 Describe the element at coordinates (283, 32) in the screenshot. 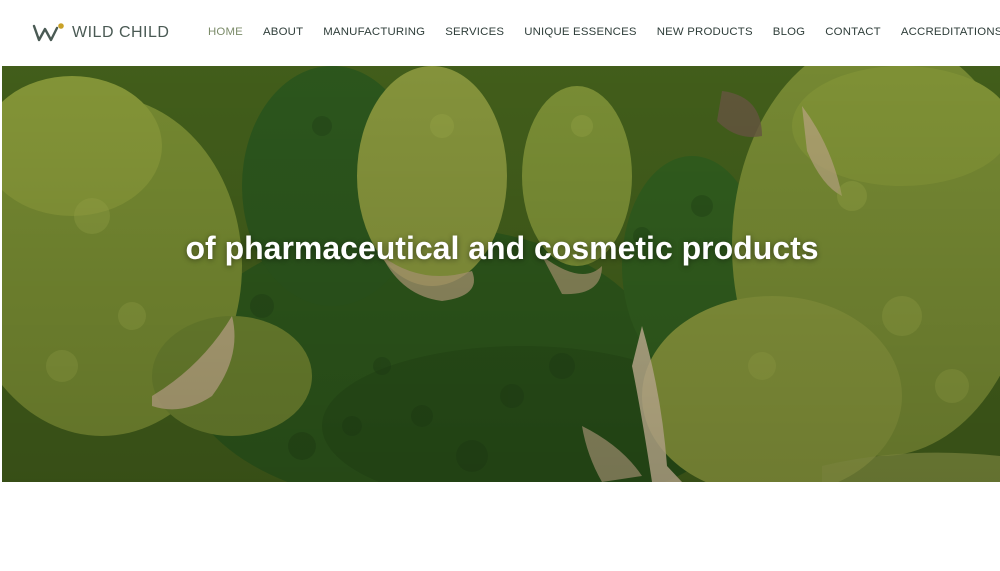

I see `nav-item-about: ABOUT` at that location.